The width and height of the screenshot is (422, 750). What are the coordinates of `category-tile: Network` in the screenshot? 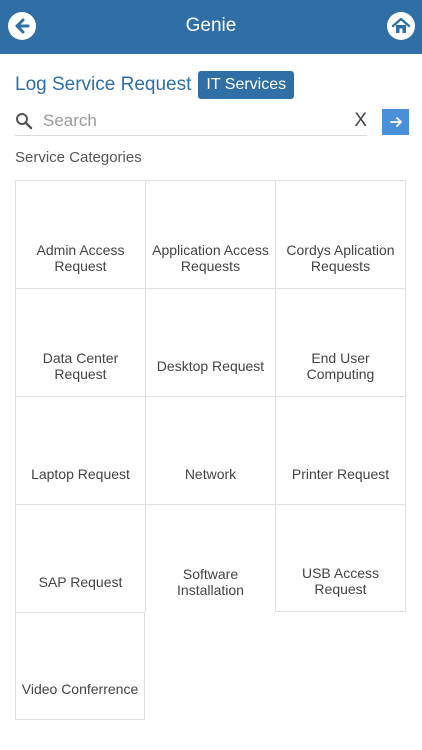 It's located at (210, 450).